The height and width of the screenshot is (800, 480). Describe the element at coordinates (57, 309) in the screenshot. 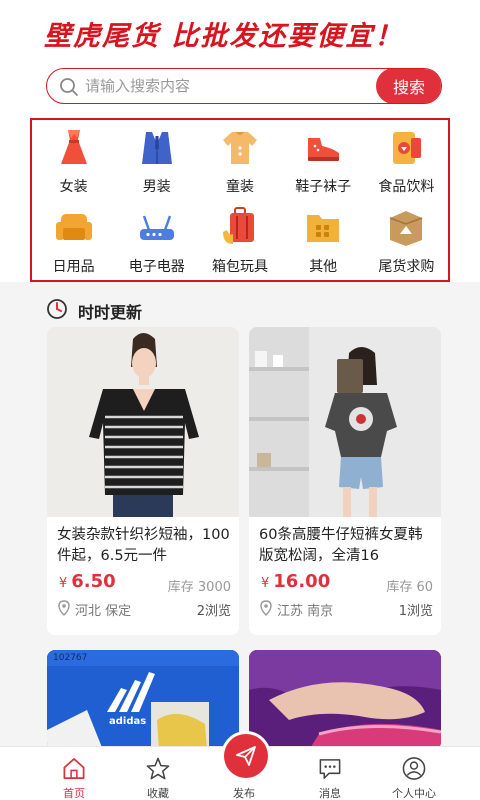

I see `clock-icon` at that location.